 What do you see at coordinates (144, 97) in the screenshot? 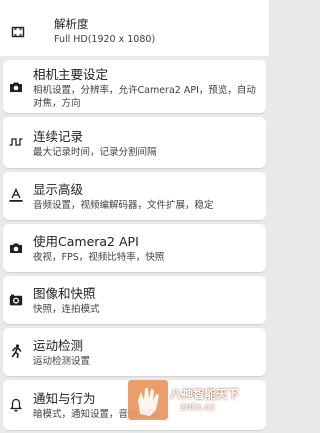
I see `settings-item-subtitle: 相机设置，分辨率，允许Camera2 API，预览，自动对焦，方向` at bounding box center [144, 97].